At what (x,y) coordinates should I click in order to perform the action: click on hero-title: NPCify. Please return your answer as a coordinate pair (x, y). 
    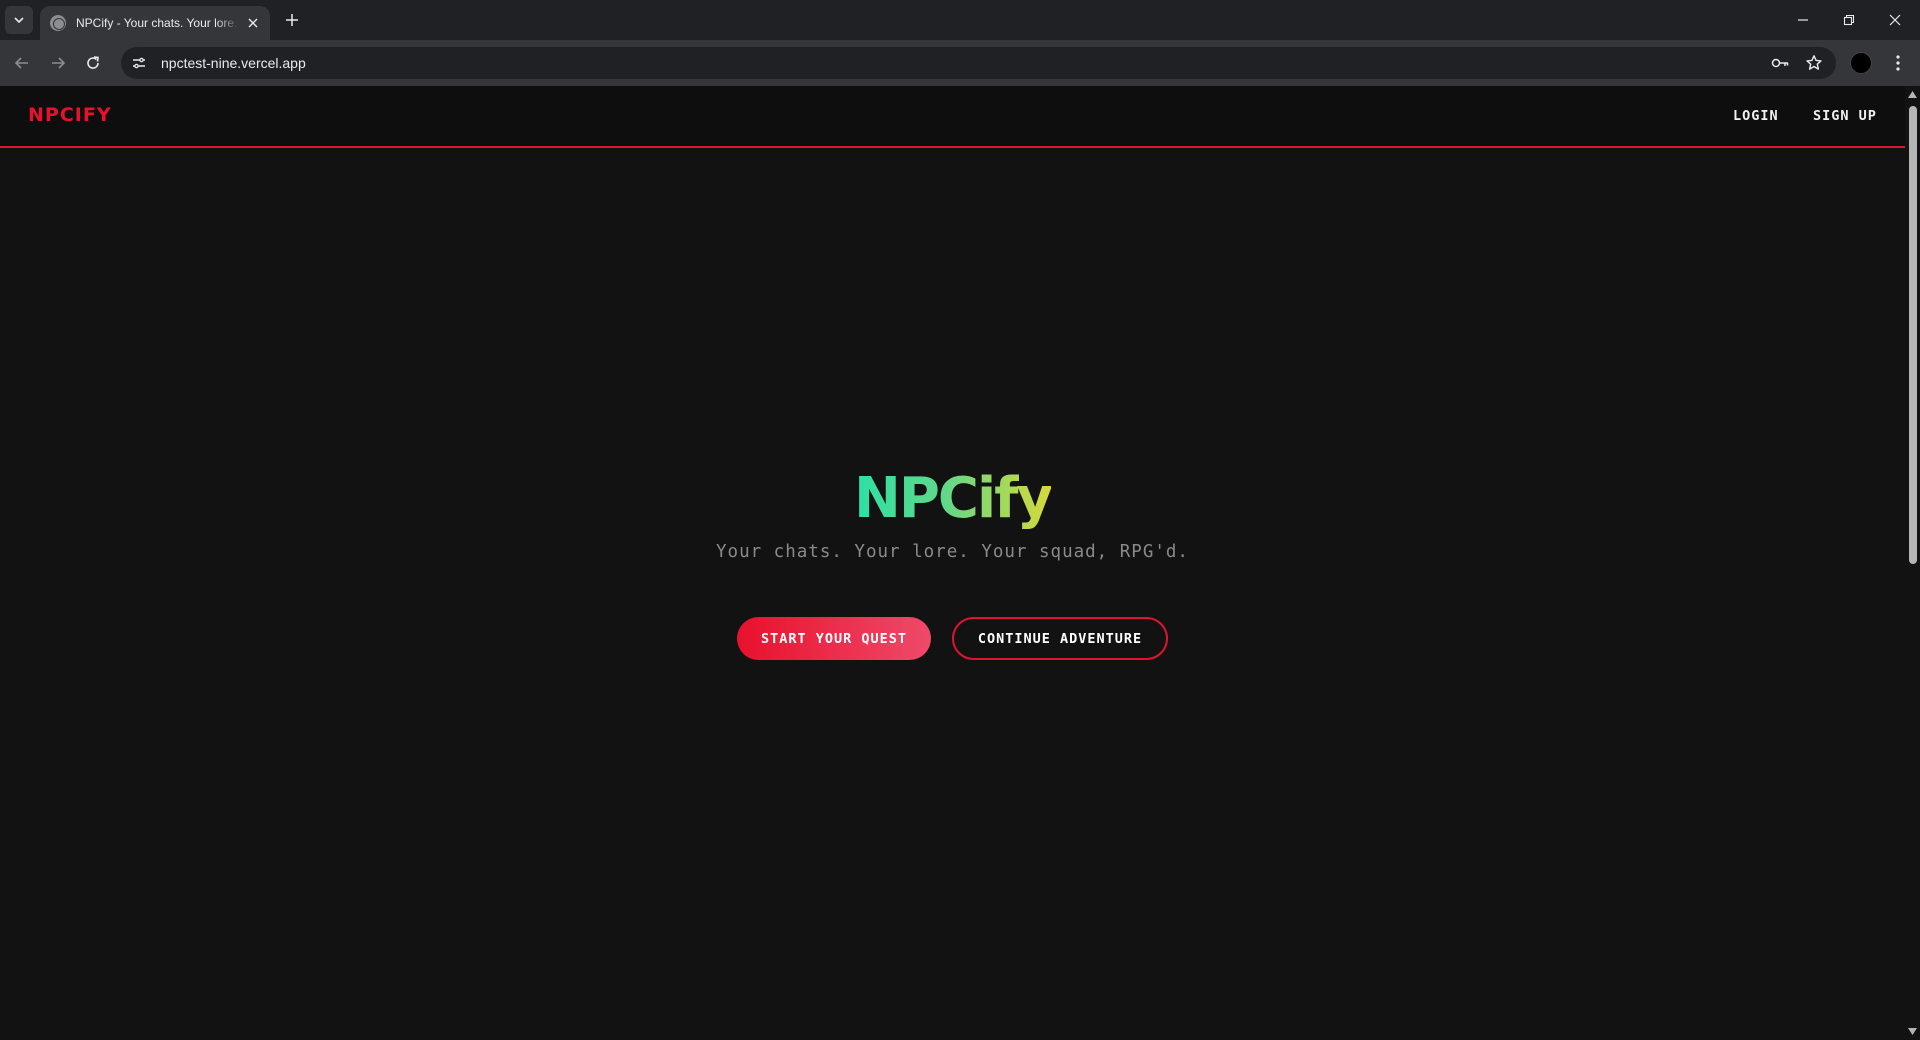
    Looking at the image, I should click on (953, 498).